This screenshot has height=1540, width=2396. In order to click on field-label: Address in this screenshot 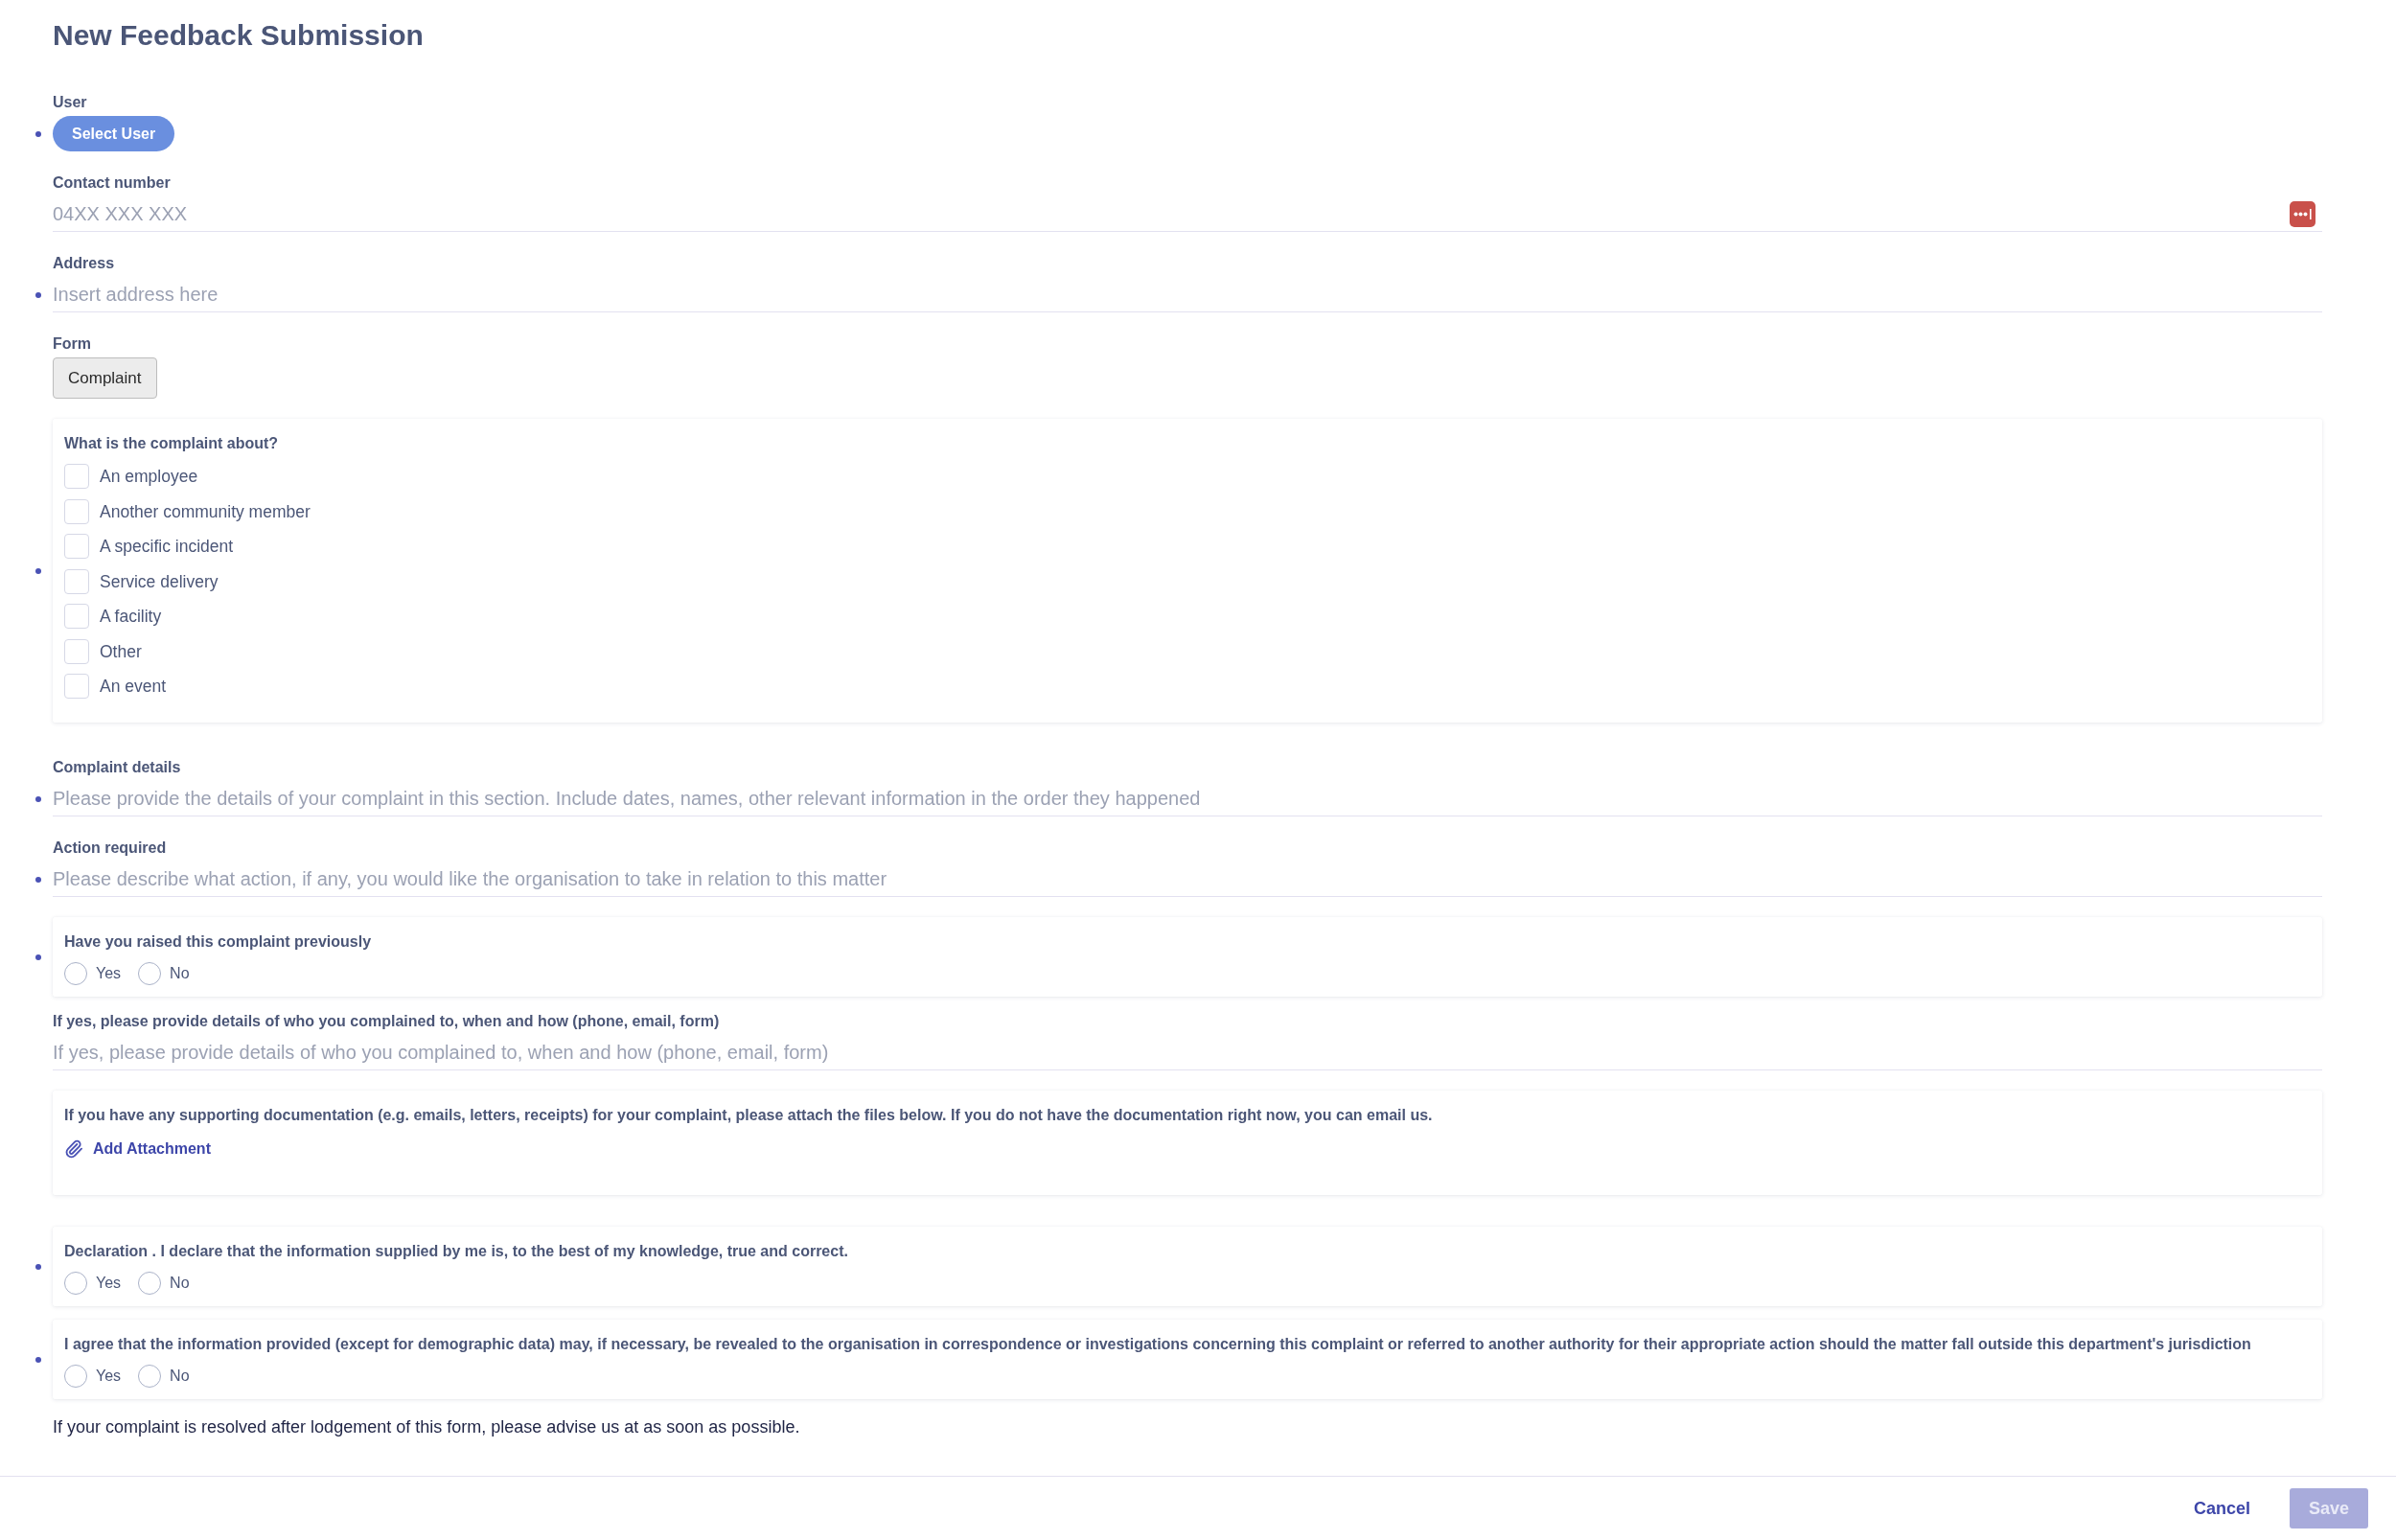, I will do `click(84, 263)`.